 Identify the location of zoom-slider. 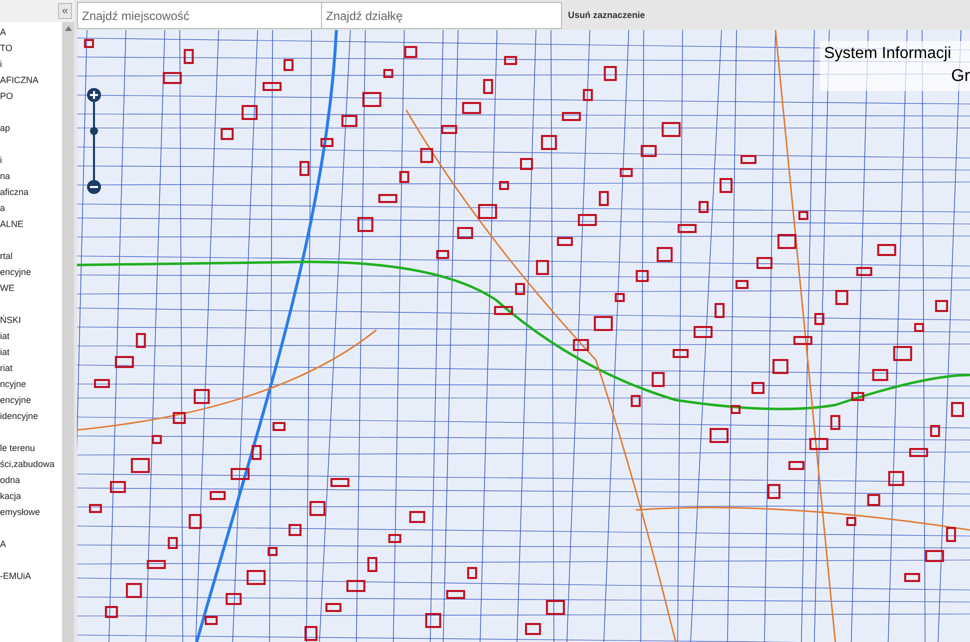
(94, 141).